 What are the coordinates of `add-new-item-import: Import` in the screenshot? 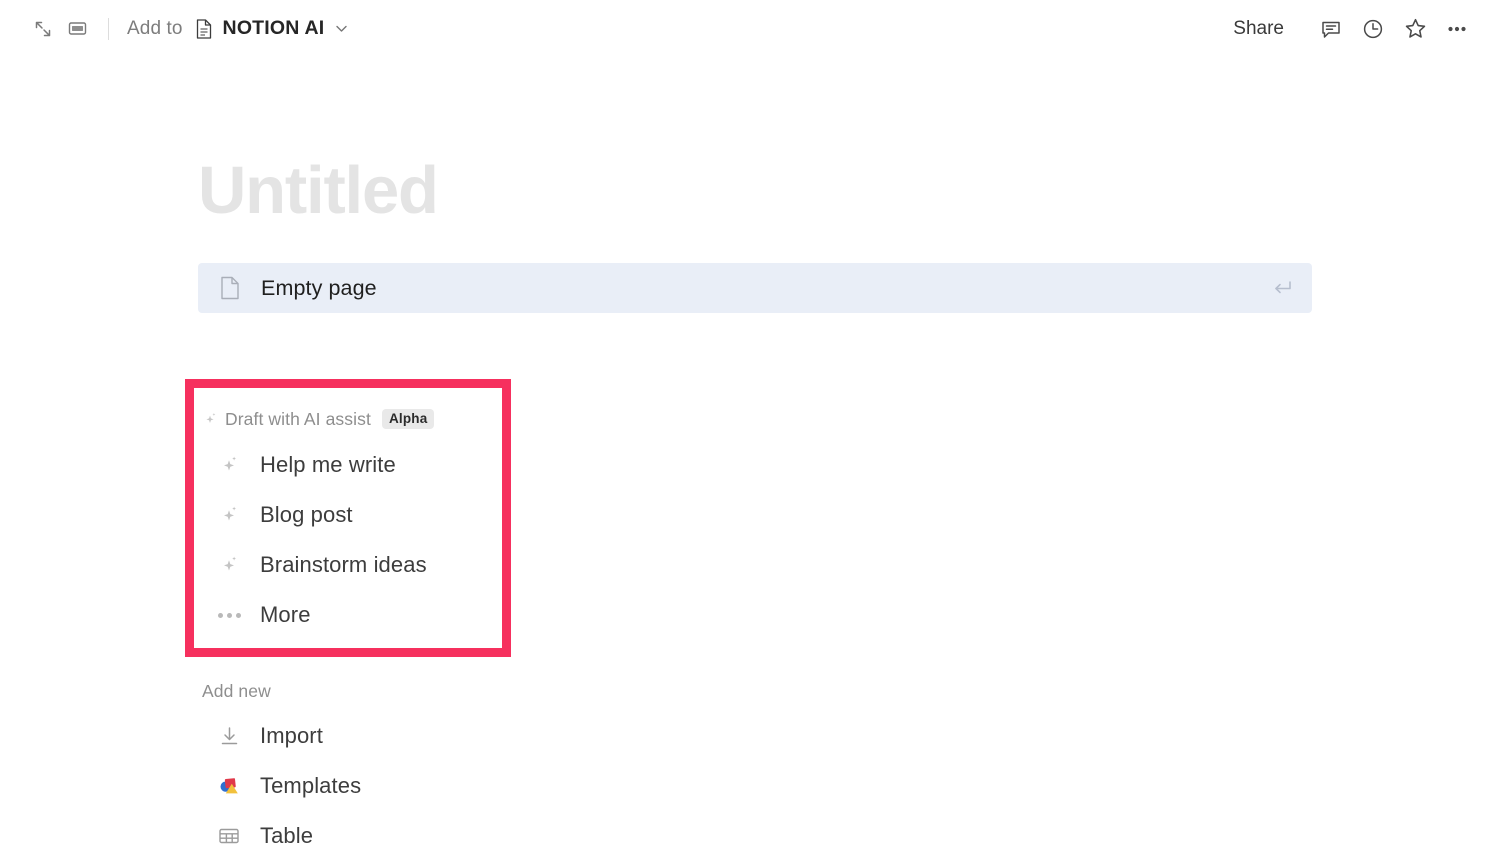 It's located at (362, 736).